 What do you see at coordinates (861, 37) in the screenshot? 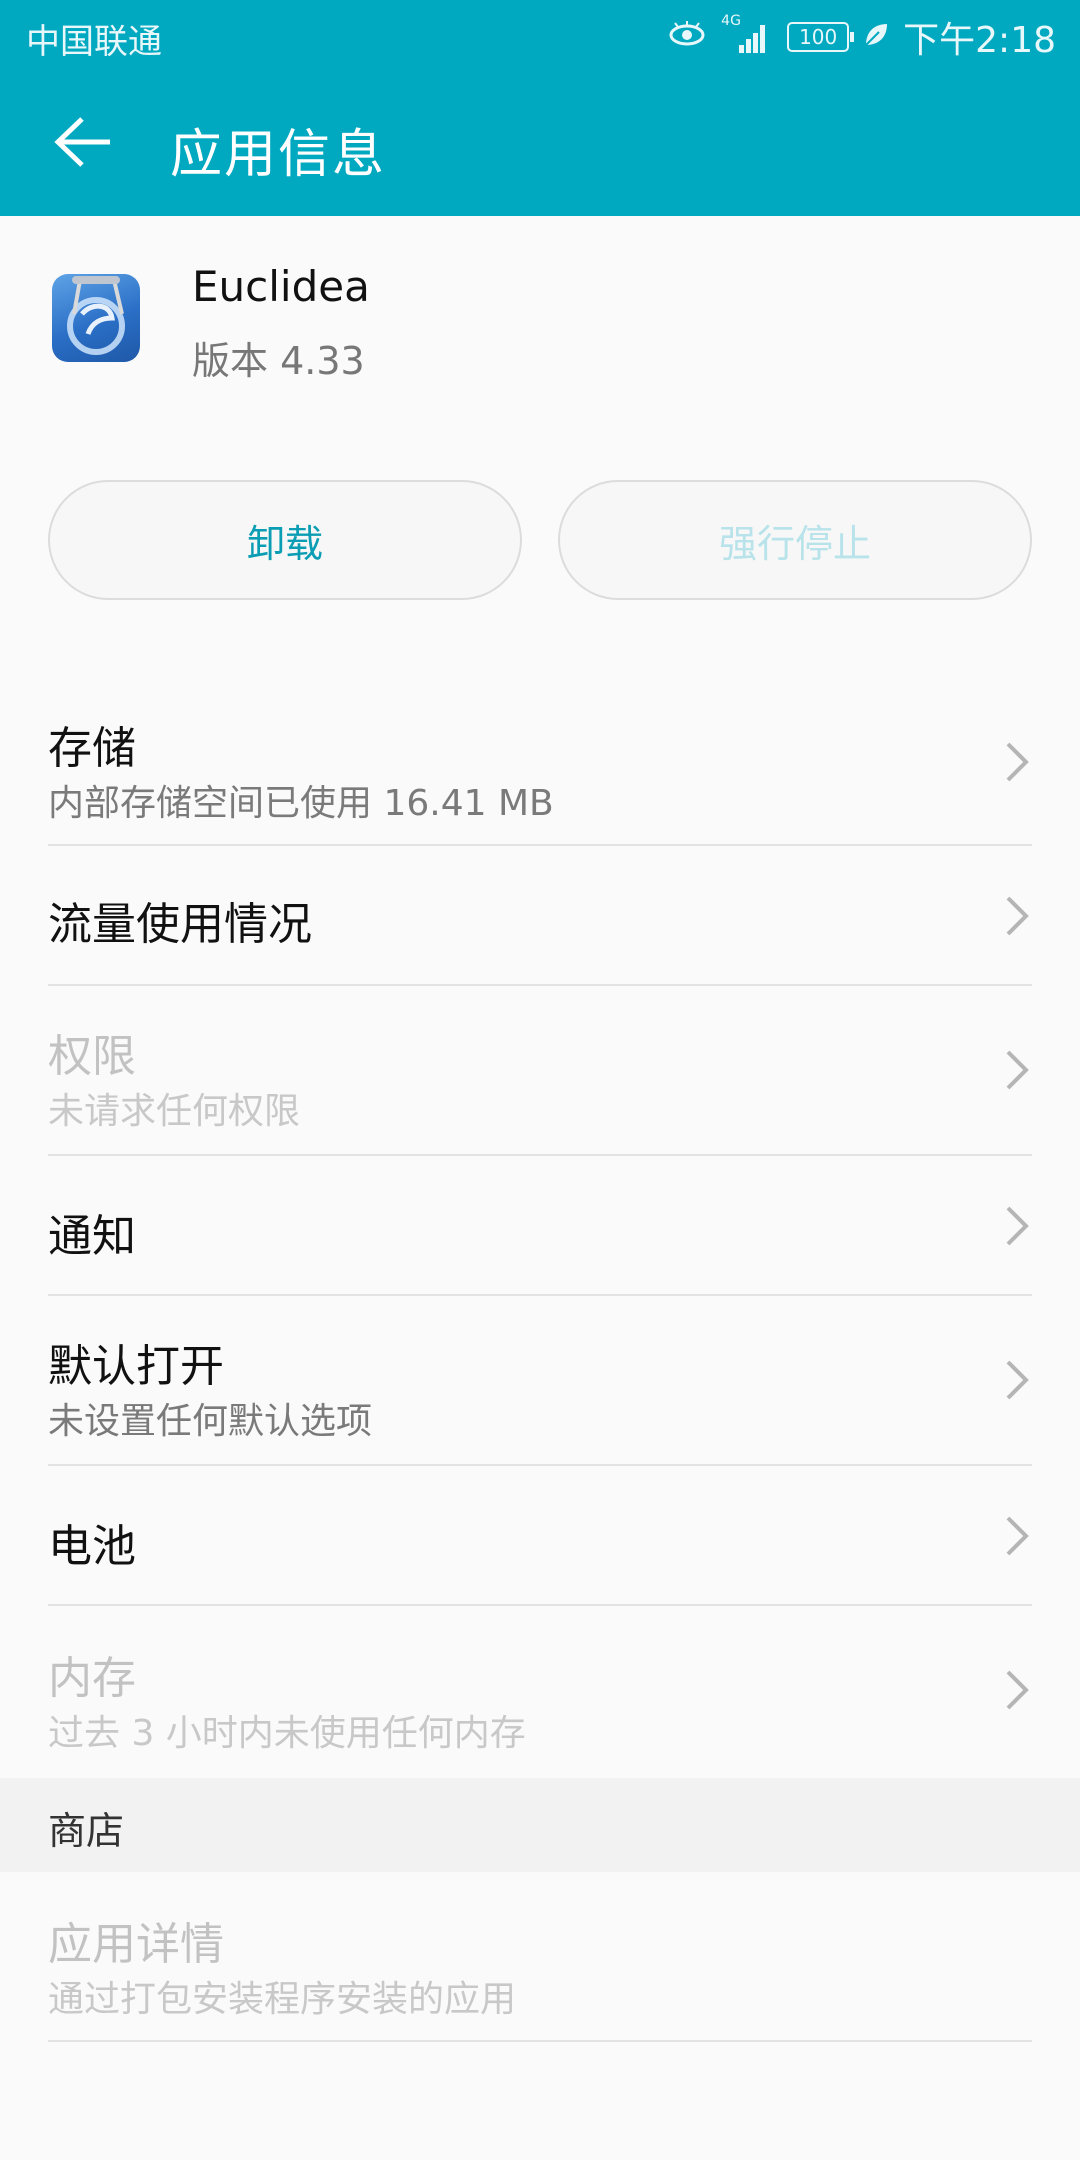
I see `status-icons: 4G 100 下午2:18` at bounding box center [861, 37].